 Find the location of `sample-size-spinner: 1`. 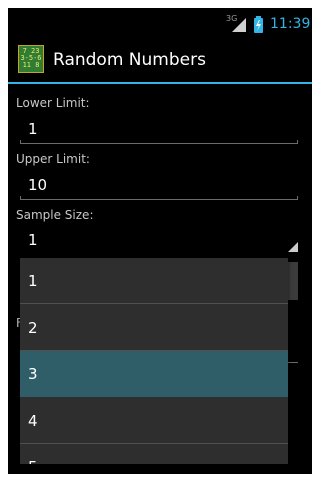

sample-size-spinner: 1 is located at coordinates (33, 240).